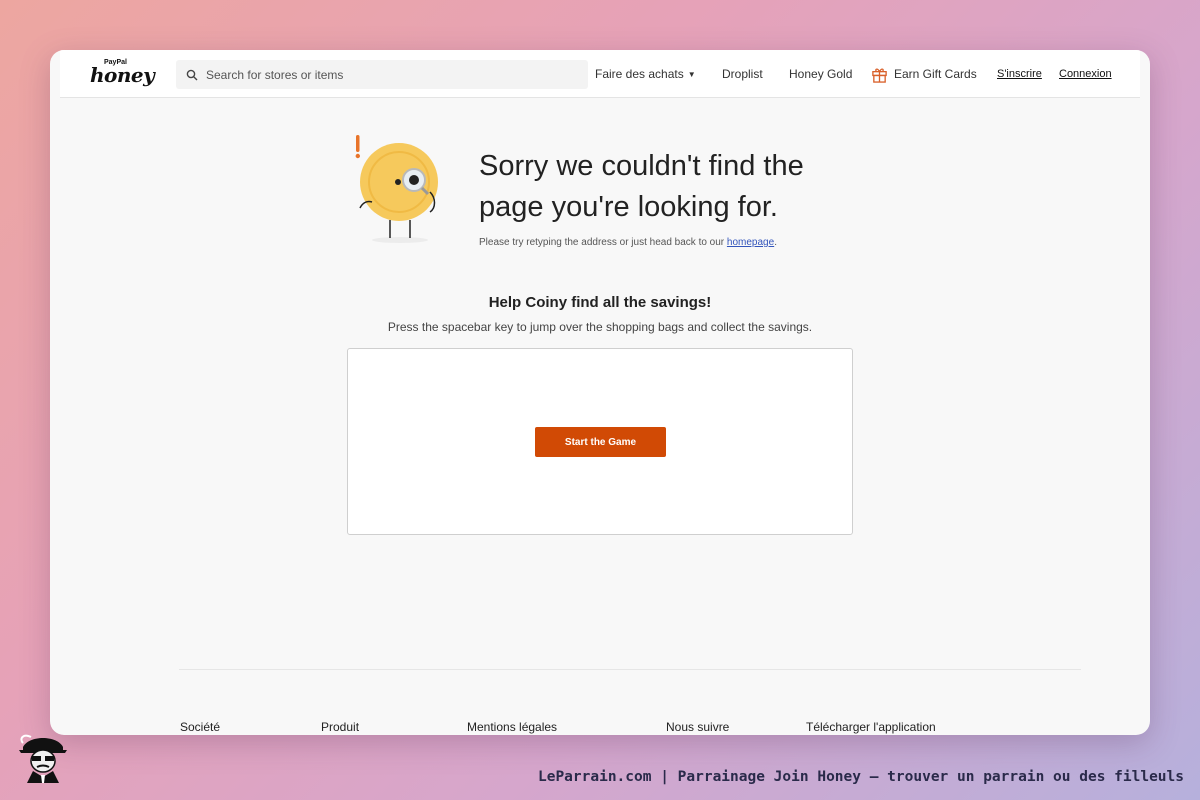 This screenshot has height=800, width=1200. I want to click on nav-honey-gold-label: Honey Gold, so click(821, 74).